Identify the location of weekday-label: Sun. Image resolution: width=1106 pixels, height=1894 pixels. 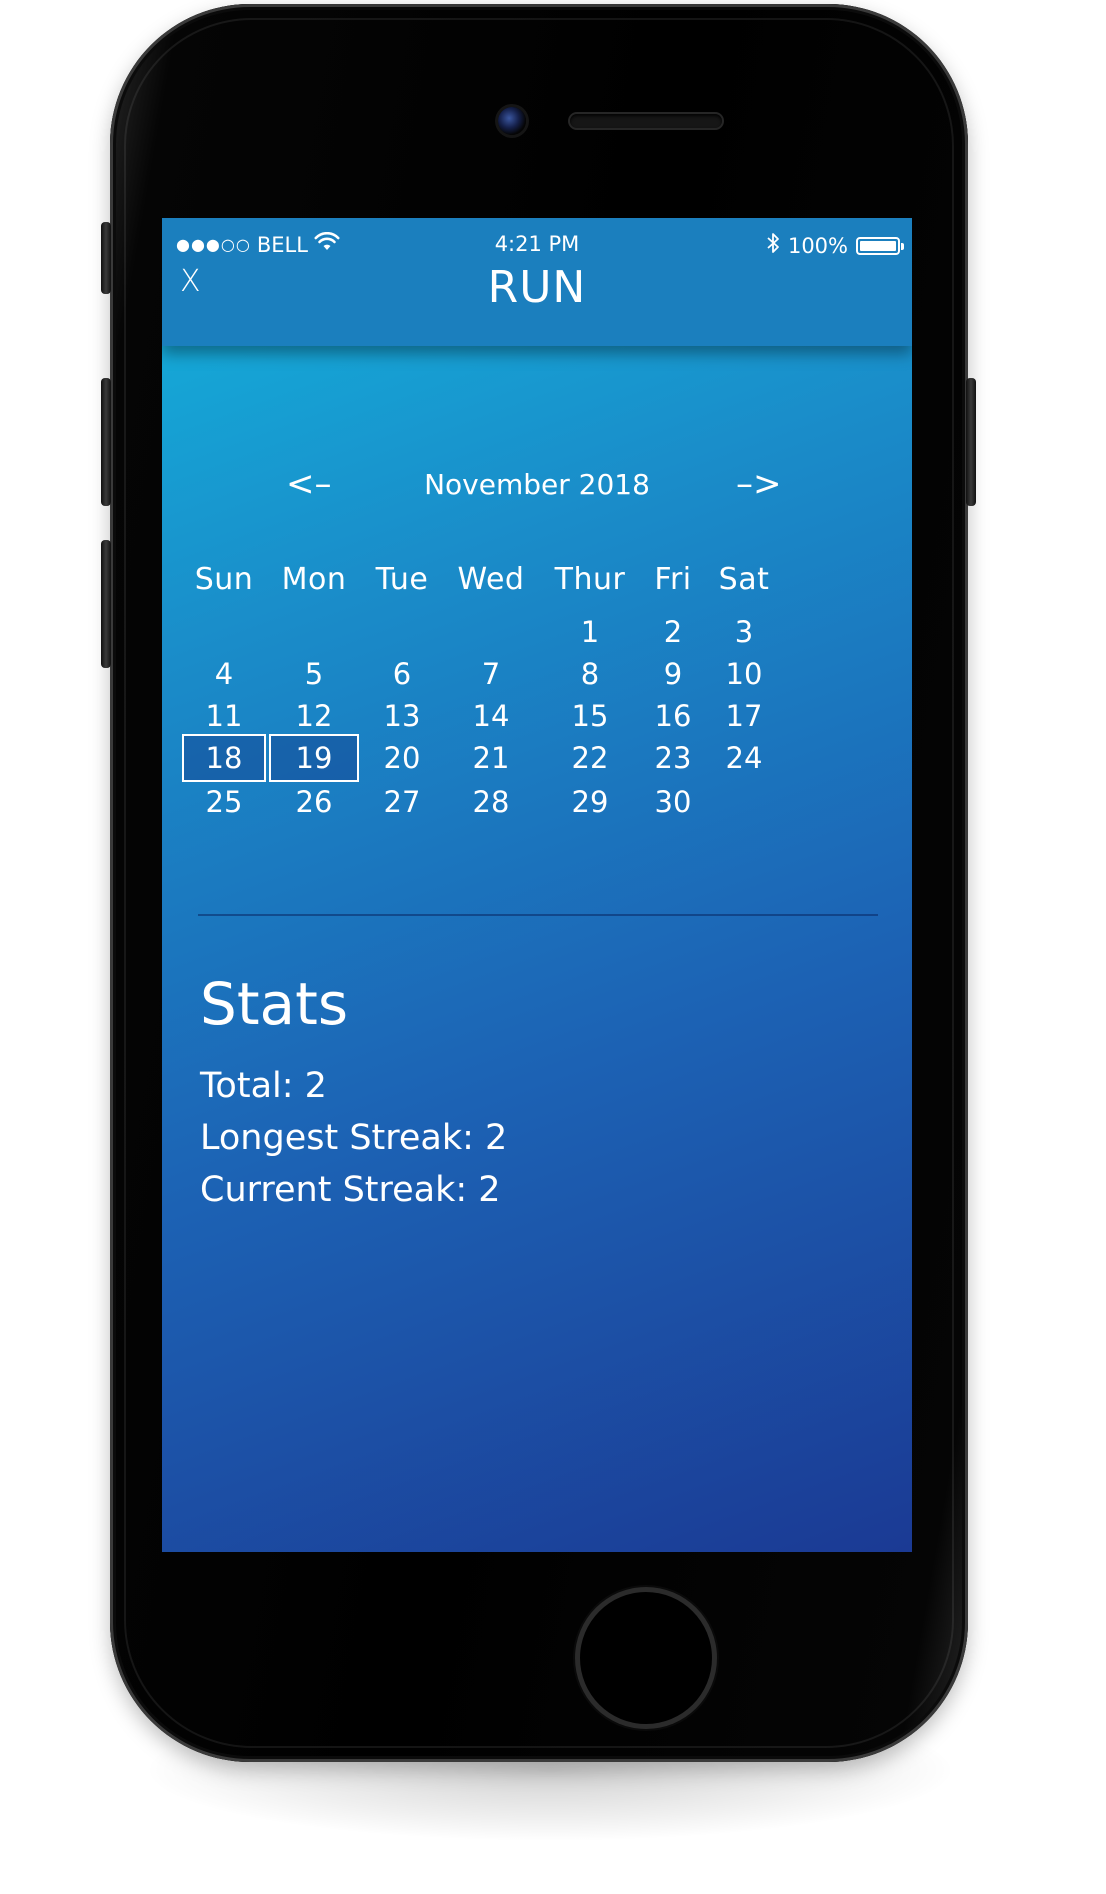
(224, 579).